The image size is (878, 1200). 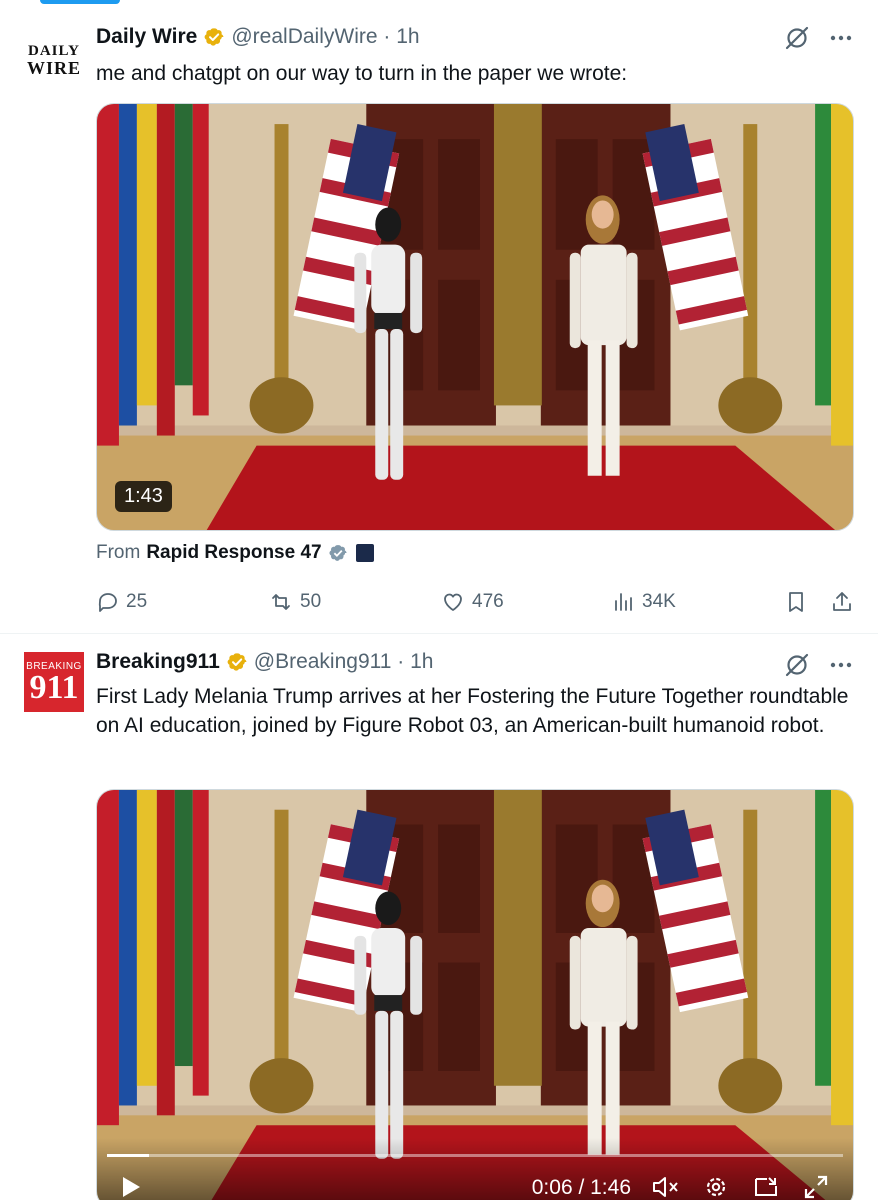 I want to click on play-icon, so click(x=131, y=1187).